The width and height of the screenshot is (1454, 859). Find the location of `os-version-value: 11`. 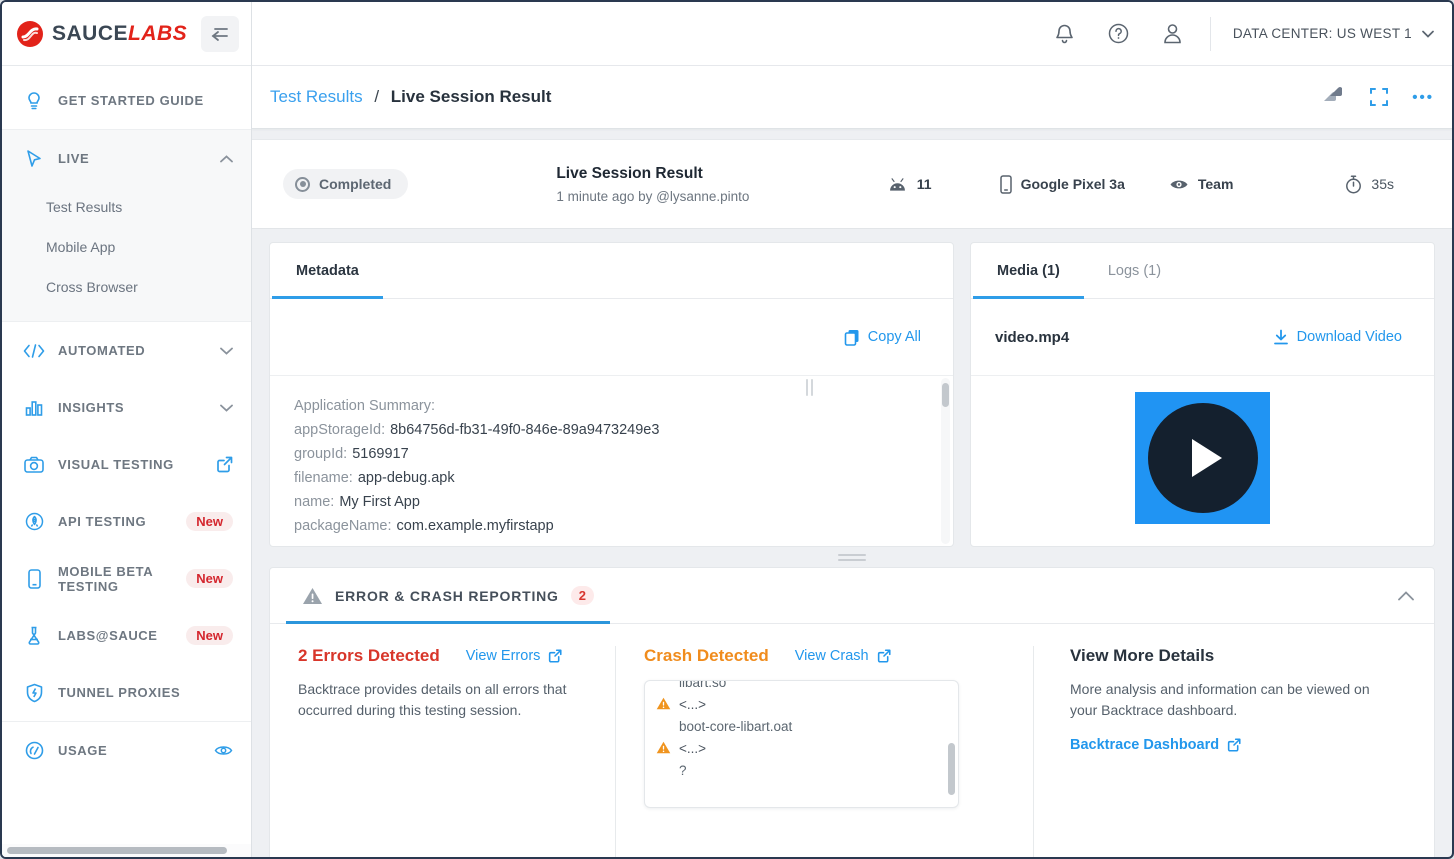

os-version-value: 11 is located at coordinates (924, 184).